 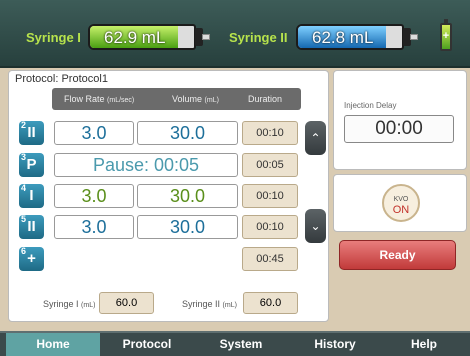 I want to click on bottom-tab-bar: Home Protocol System History Help, so click(x=235, y=343).